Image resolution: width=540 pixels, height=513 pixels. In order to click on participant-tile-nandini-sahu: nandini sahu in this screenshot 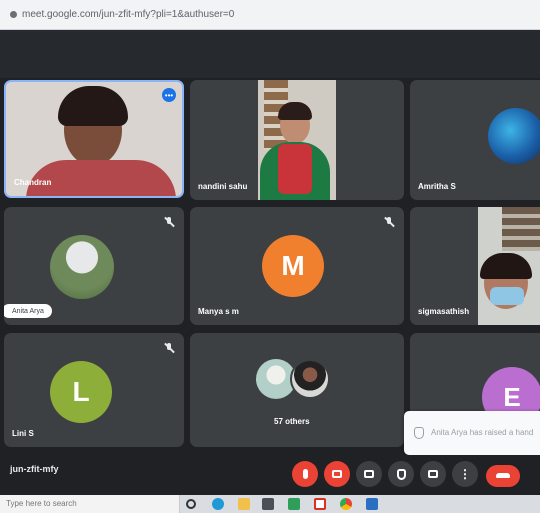, I will do `click(297, 140)`.